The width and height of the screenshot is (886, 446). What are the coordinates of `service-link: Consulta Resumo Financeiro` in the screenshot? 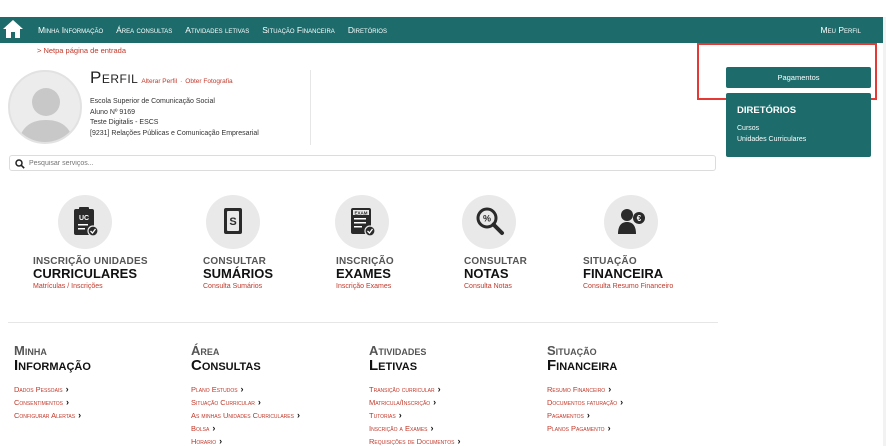 It's located at (628, 286).